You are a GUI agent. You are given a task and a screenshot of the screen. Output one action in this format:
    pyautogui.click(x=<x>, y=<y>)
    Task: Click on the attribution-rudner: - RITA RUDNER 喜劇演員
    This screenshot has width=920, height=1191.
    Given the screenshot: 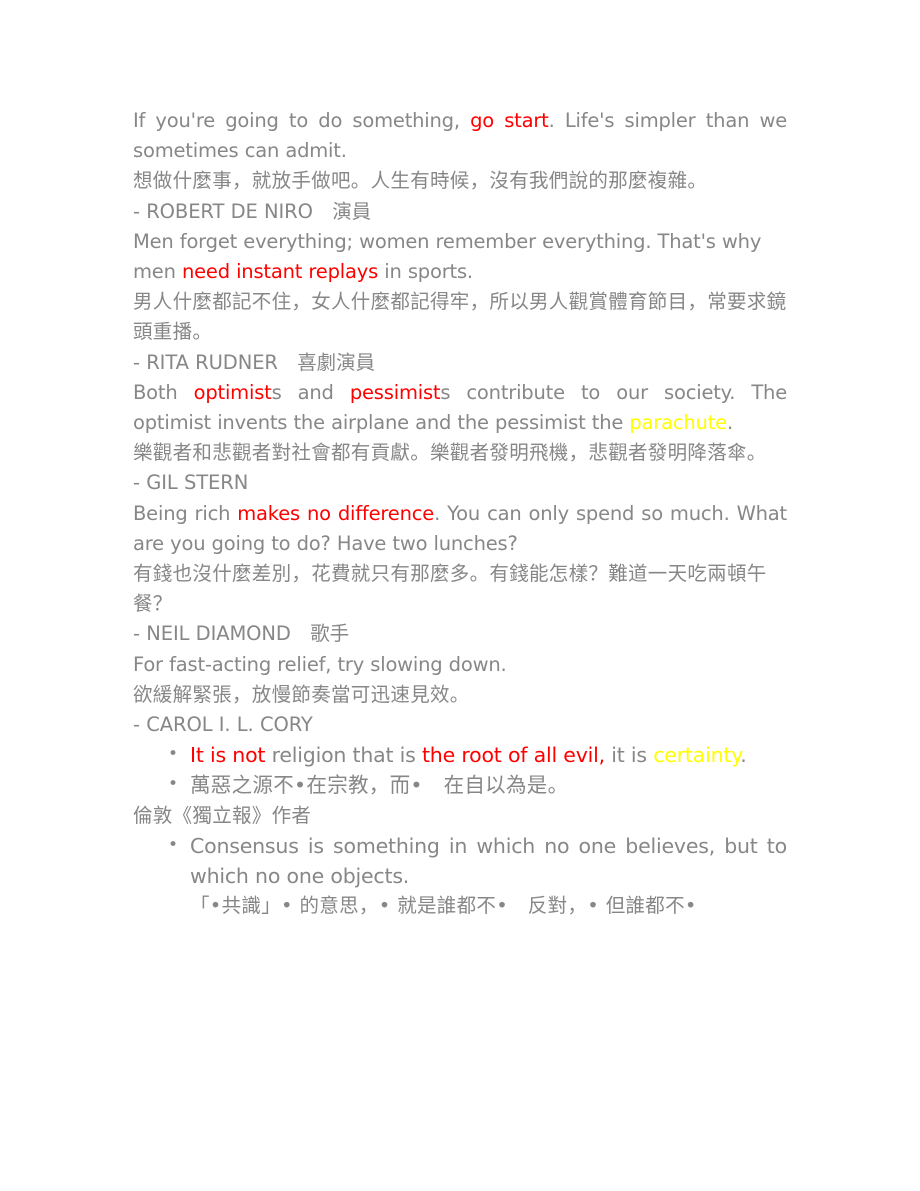 What is the action you would take?
    pyautogui.click(x=254, y=362)
    